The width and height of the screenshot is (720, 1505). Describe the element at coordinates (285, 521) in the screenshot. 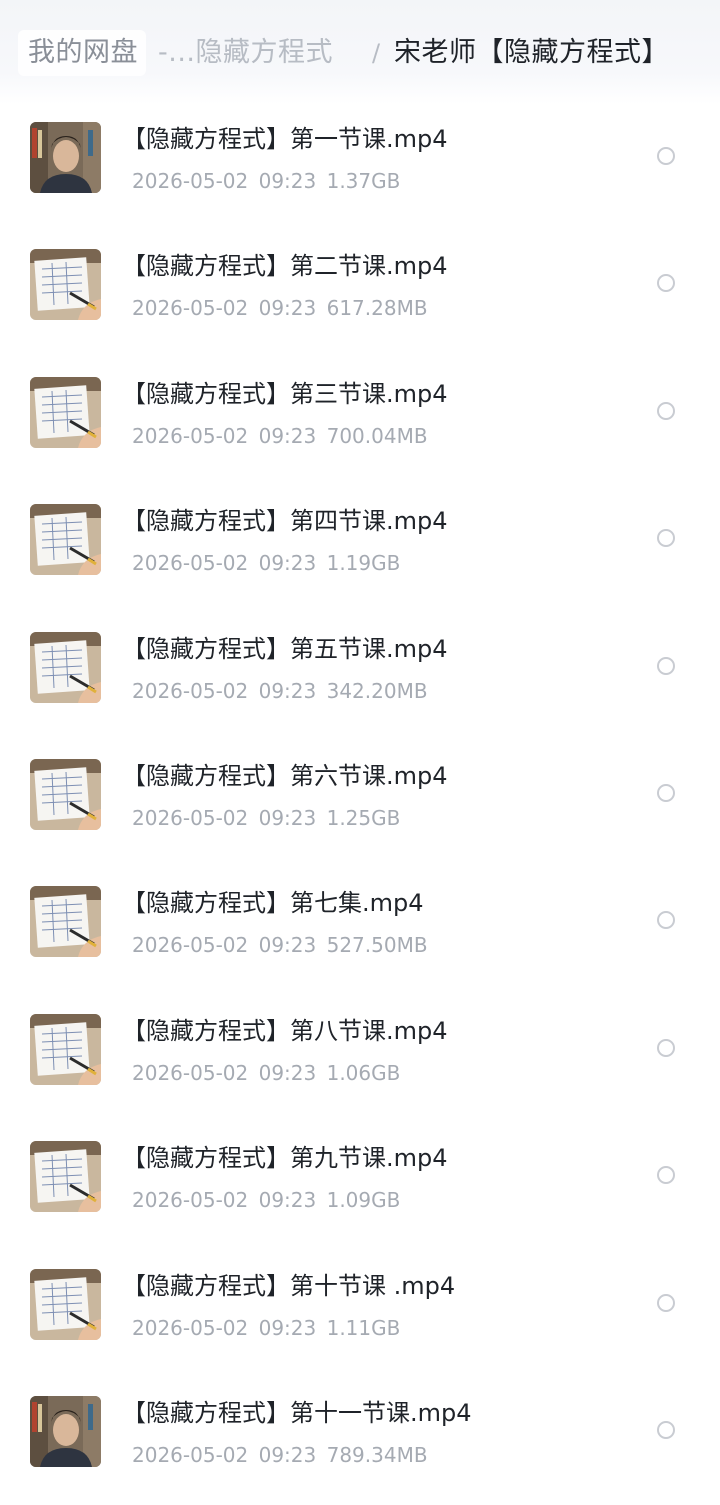

I see `file-name: 【隐藏方程式】第四节课.mp4` at that location.